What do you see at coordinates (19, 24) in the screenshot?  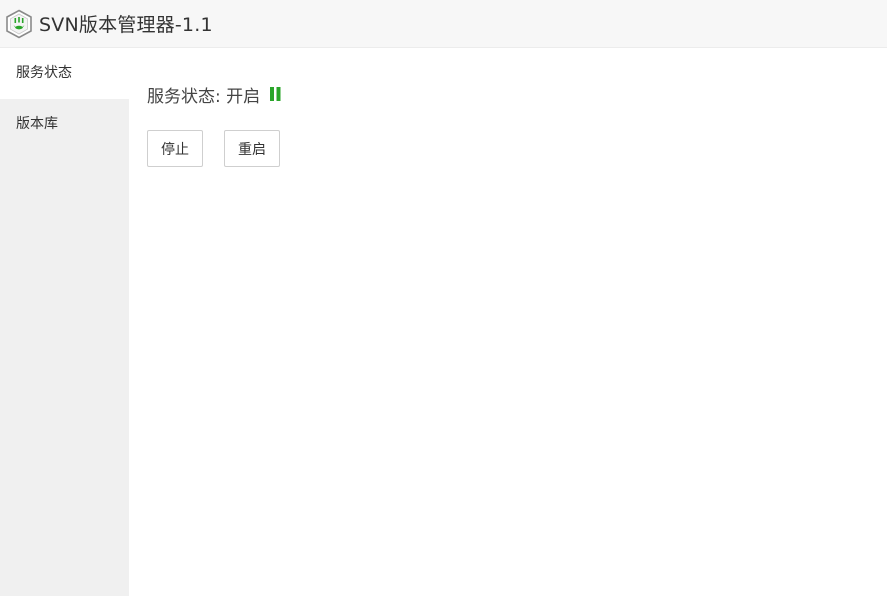 I see `svn-shield-logo-icon` at bounding box center [19, 24].